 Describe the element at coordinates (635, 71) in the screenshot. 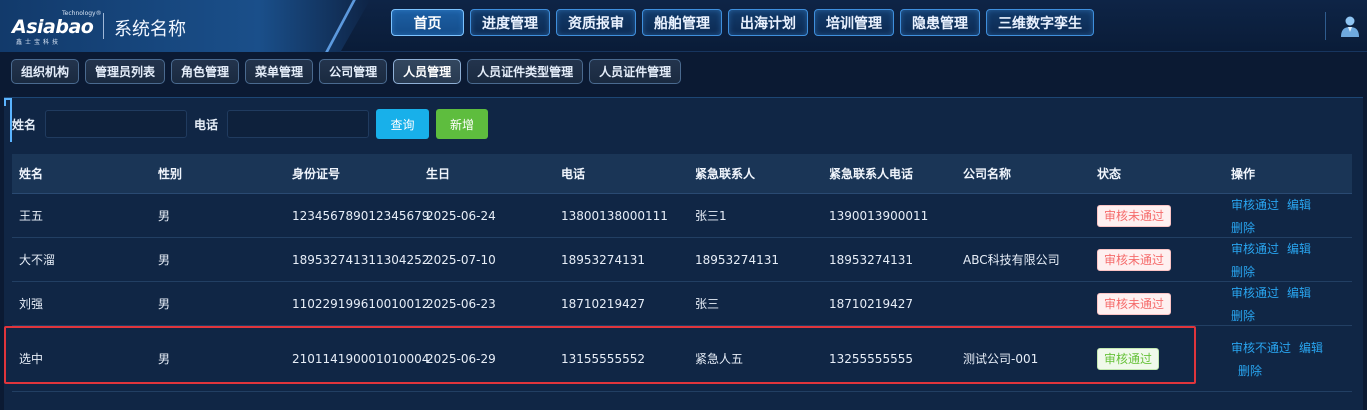

I see `tab-certs: 人员证件管理` at that location.